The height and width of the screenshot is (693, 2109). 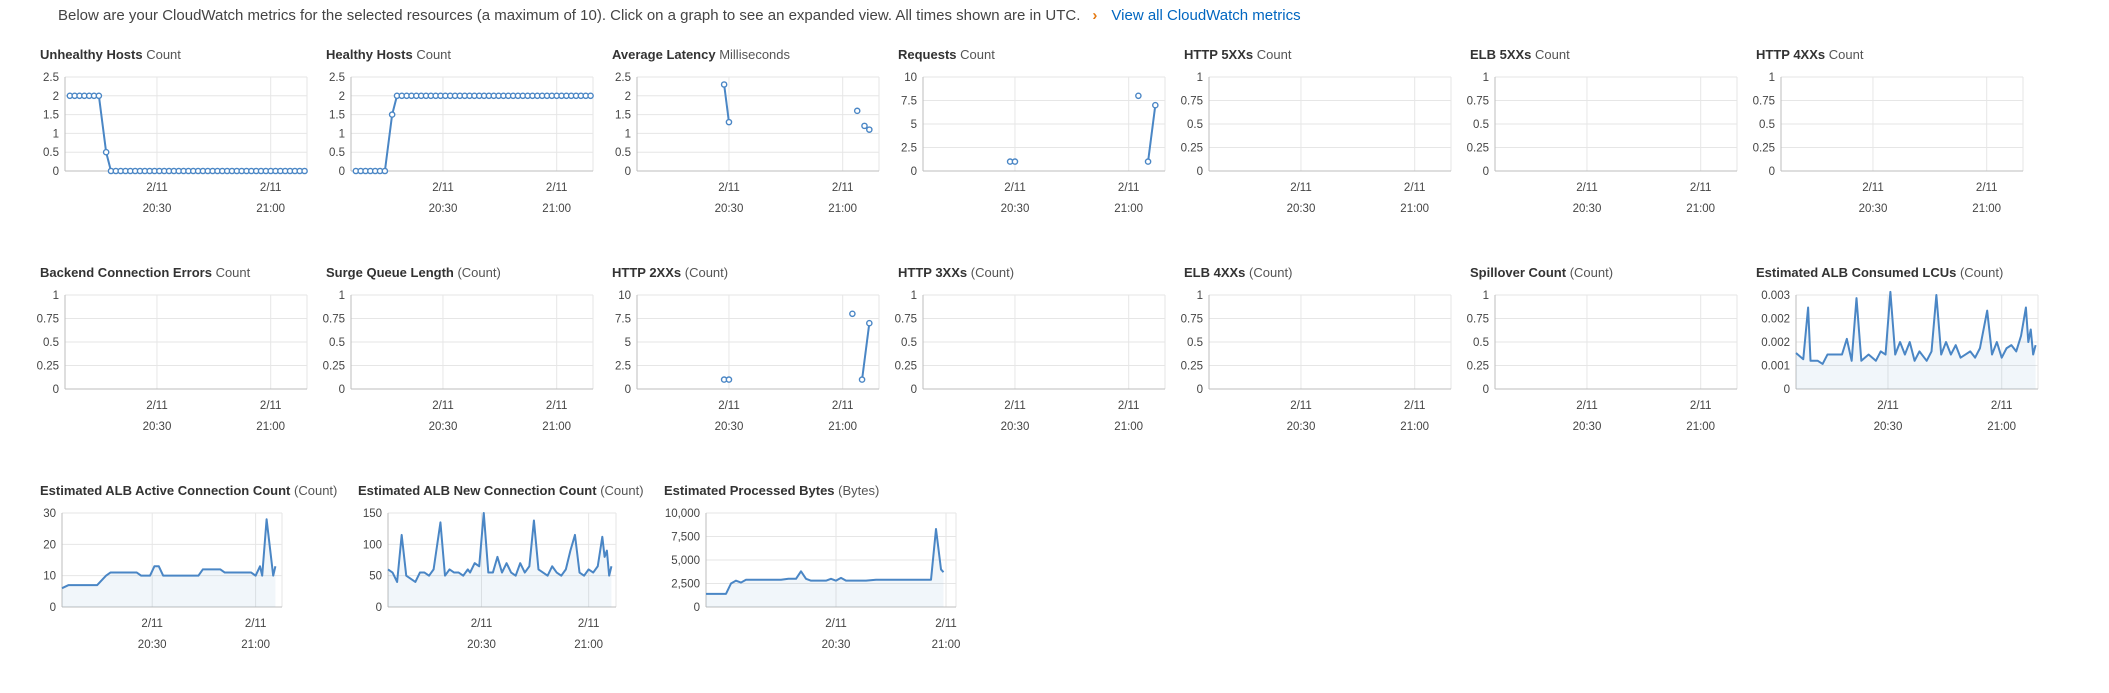 What do you see at coordinates (1205, 15) in the screenshot?
I see `view-all-metrics-link: View all CloudWatch metrics` at bounding box center [1205, 15].